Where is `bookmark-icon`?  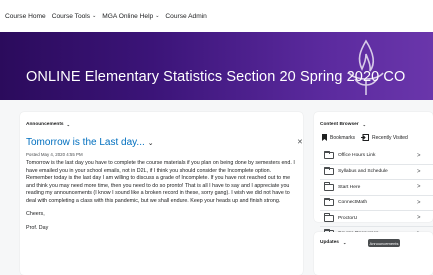
bookmark-icon is located at coordinates (324, 137).